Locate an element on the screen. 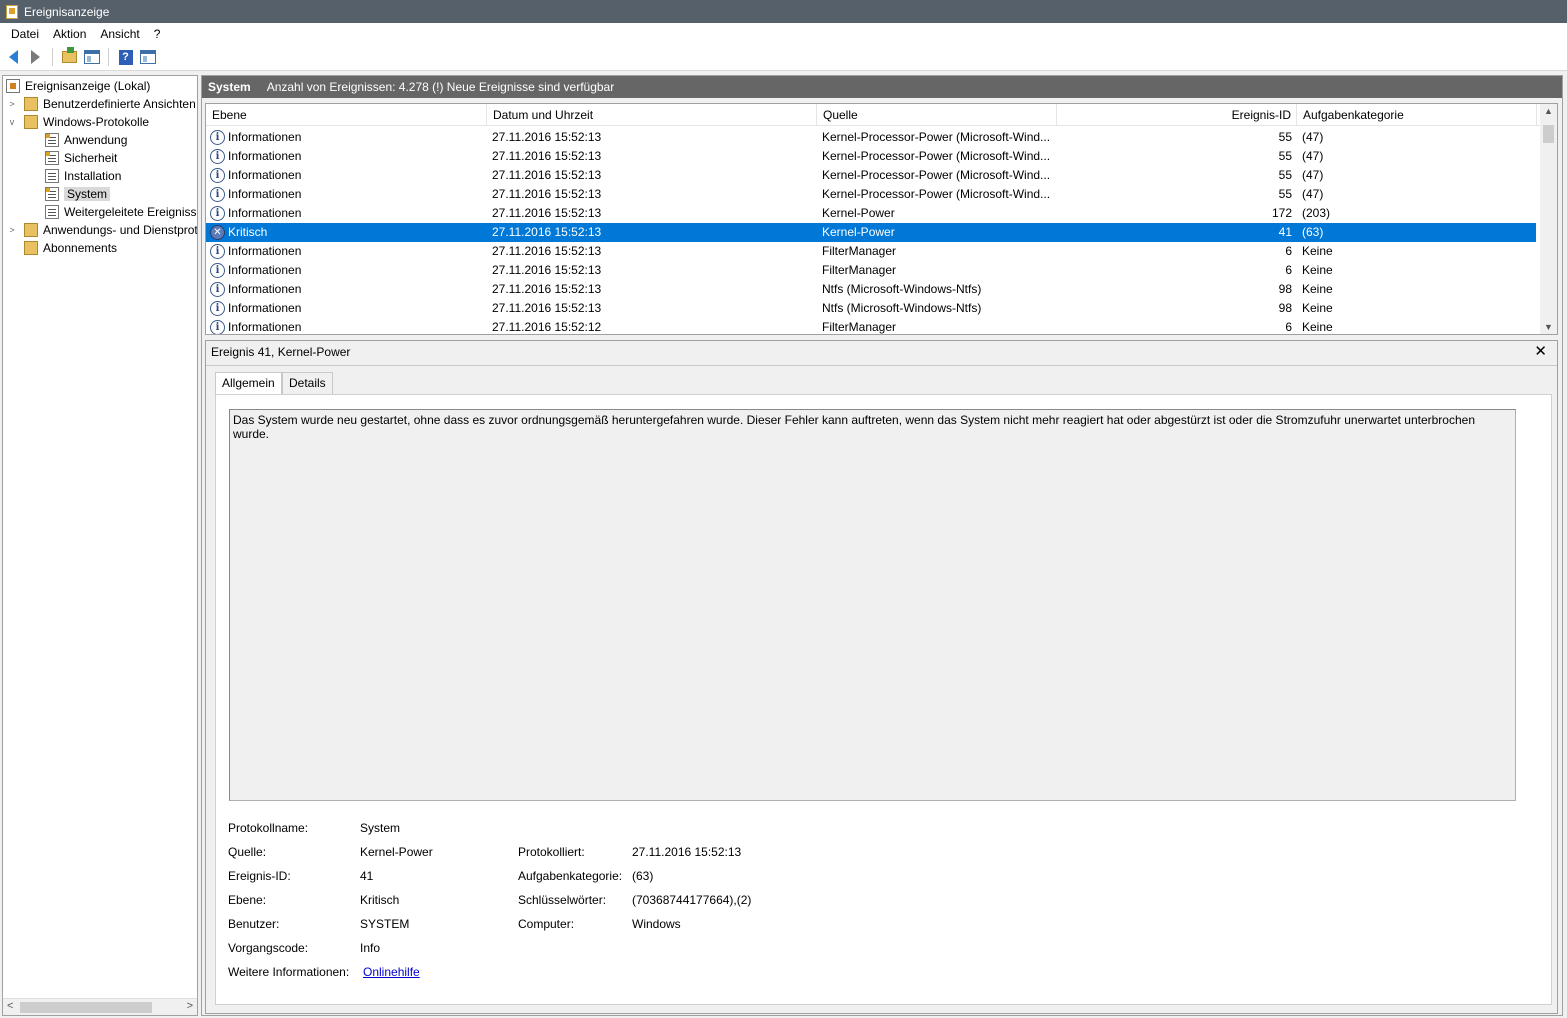 This screenshot has height=1018, width=1567. tree-item-setup: Installation is located at coordinates (83, 176).